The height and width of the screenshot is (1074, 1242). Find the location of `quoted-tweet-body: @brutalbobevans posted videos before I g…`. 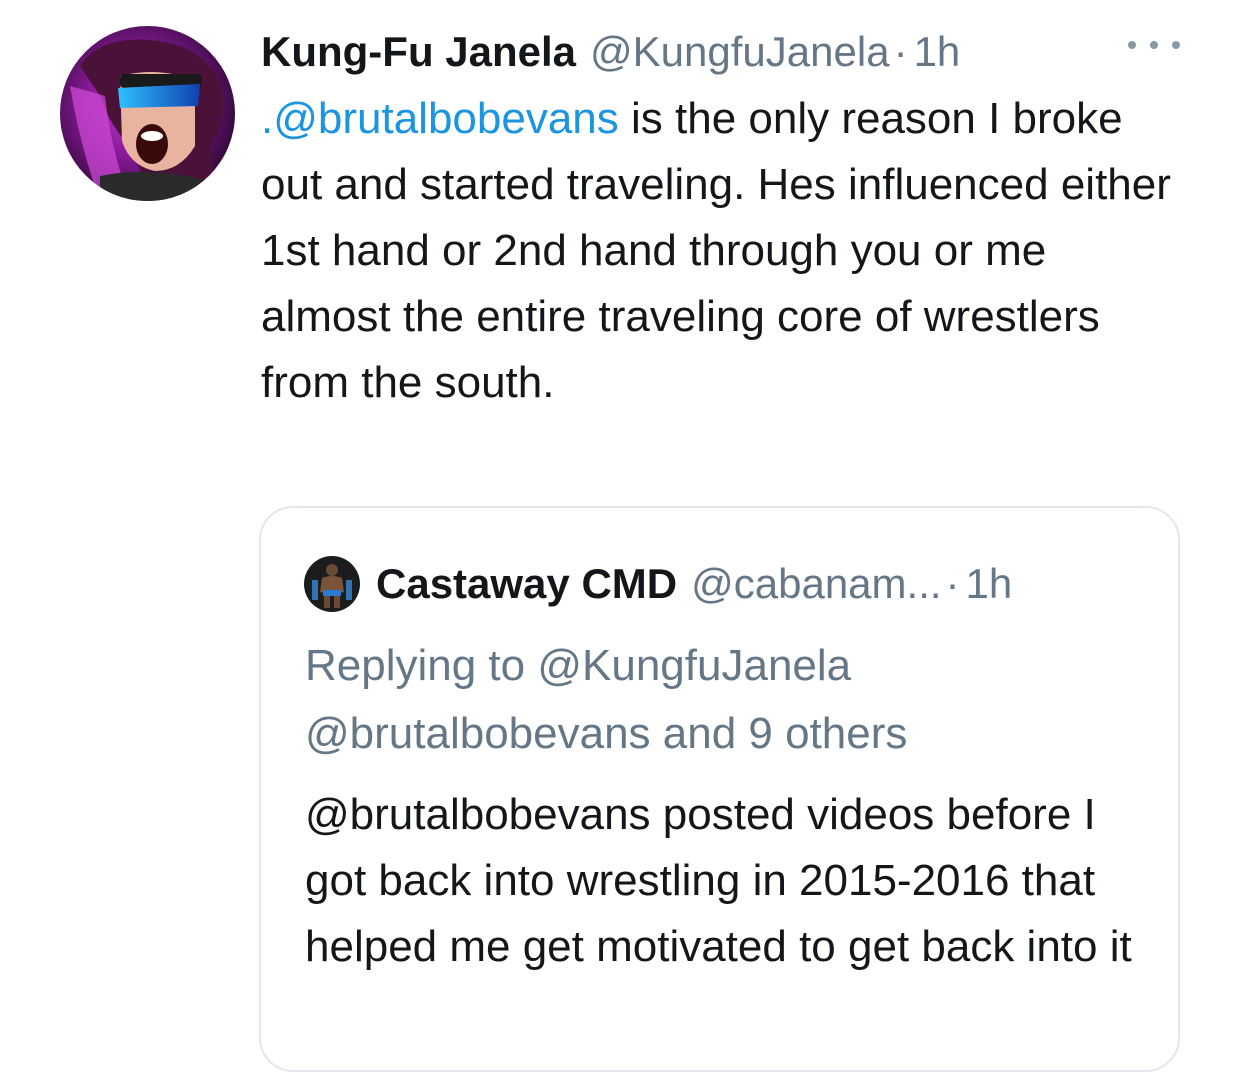

quoted-tweet-body: @brutalbobevans posted videos before I g… is located at coordinates (718, 880).